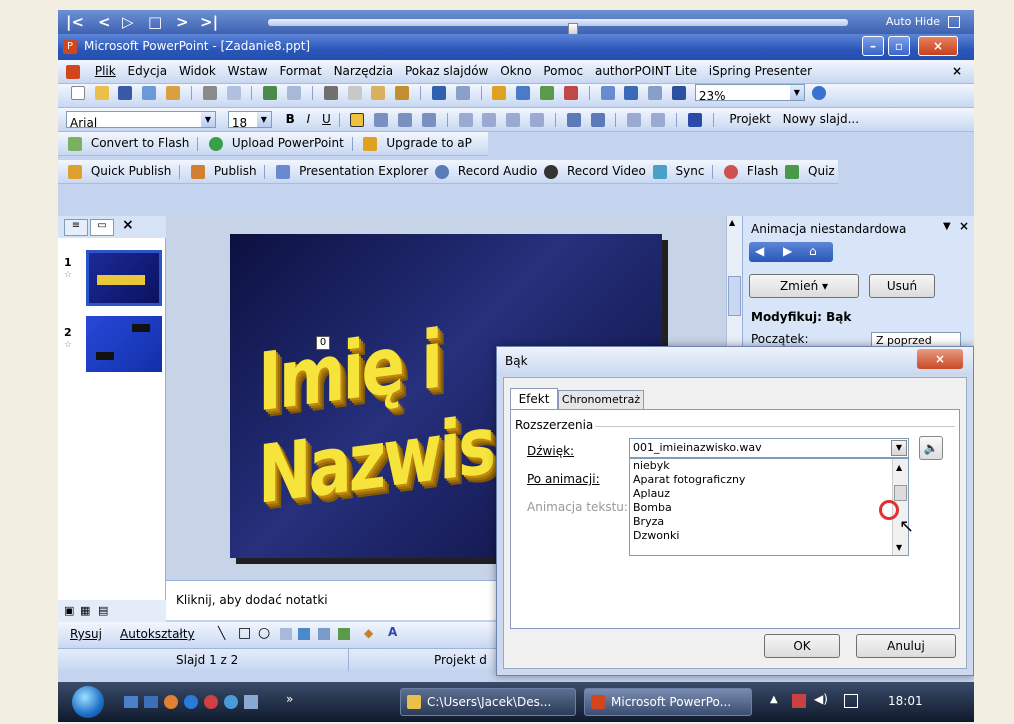  I want to click on menu-pokaz-slajdow: Pokaz slajdów, so click(446, 71).